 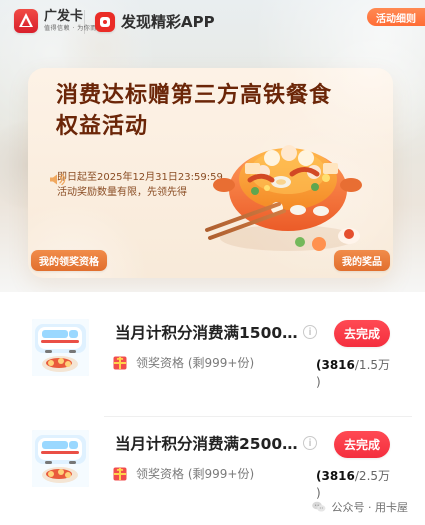 I want to click on watermark-text: 公众号 · 用卡屋, so click(x=370, y=507).